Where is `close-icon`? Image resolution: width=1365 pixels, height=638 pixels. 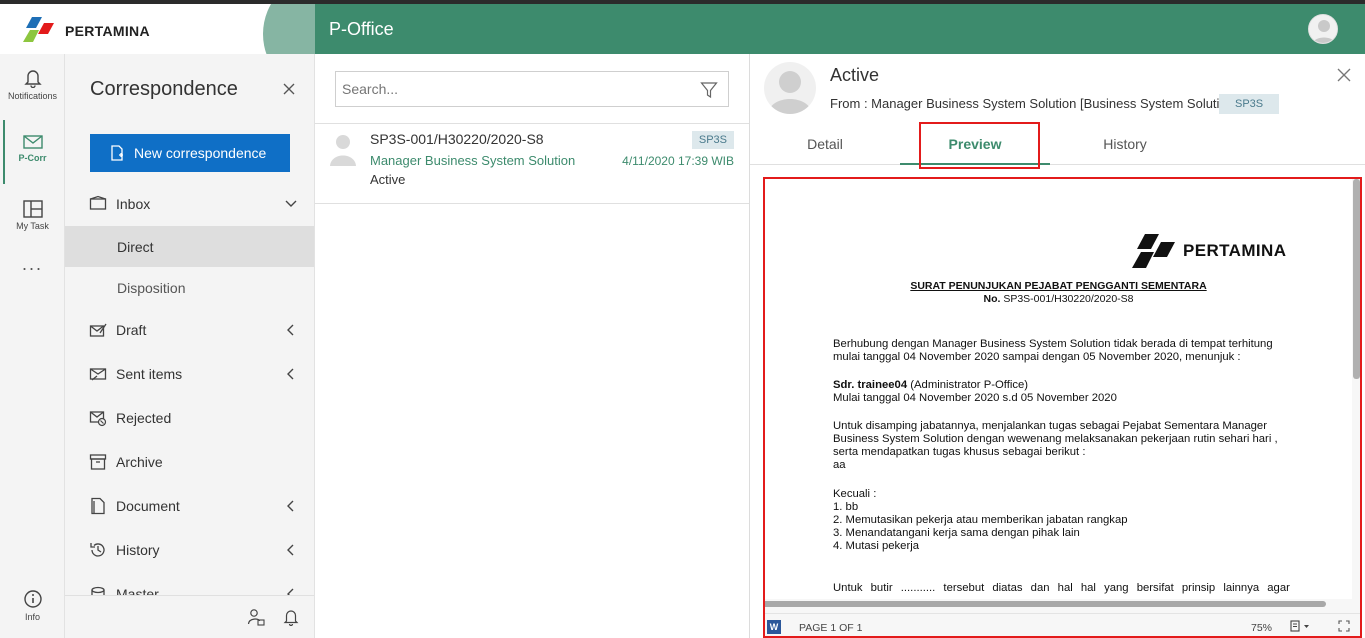 close-icon is located at coordinates (289, 89).